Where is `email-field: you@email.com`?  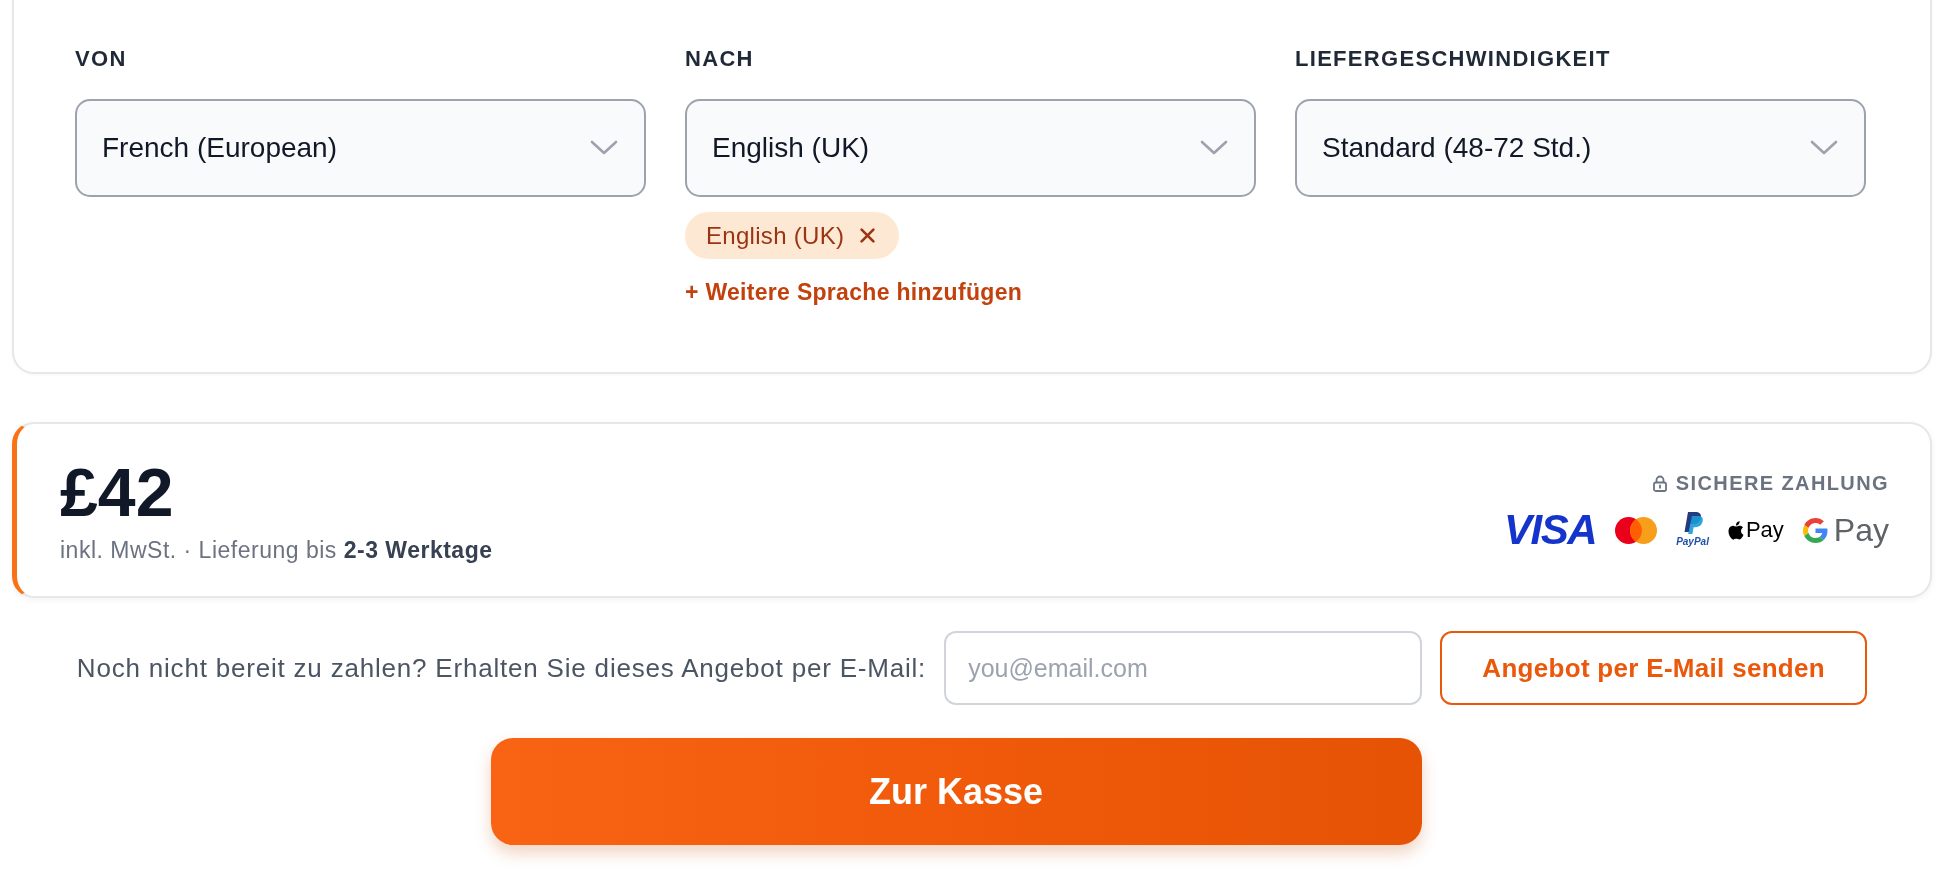 email-field: you@email.com is located at coordinates (1183, 668).